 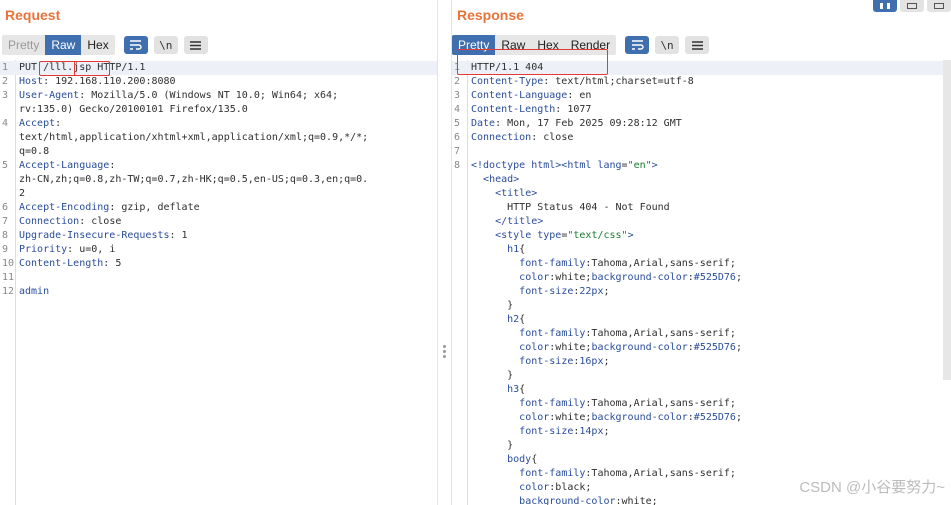 What do you see at coordinates (97, 45) in the screenshot?
I see `tab-hex: Hex` at bounding box center [97, 45].